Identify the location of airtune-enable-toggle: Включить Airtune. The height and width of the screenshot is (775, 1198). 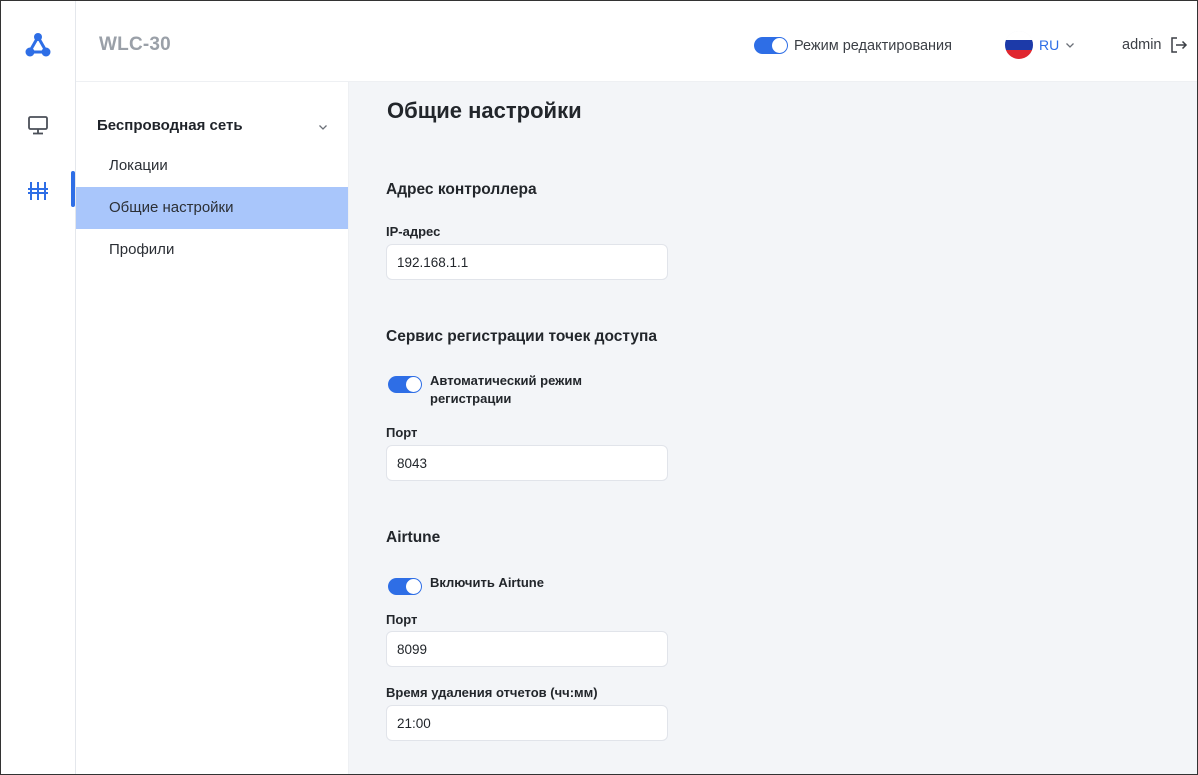
(466, 584).